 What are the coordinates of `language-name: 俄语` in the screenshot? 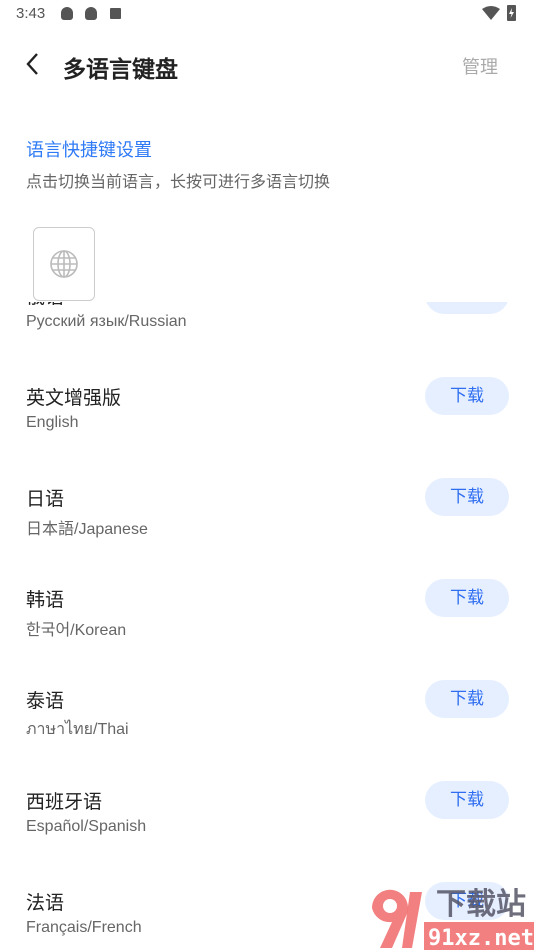 It's located at (45, 305).